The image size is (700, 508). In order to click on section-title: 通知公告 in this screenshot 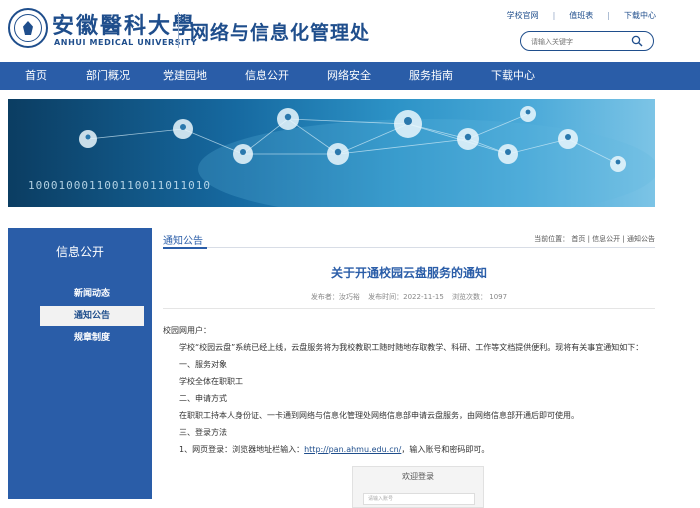, I will do `click(183, 241)`.